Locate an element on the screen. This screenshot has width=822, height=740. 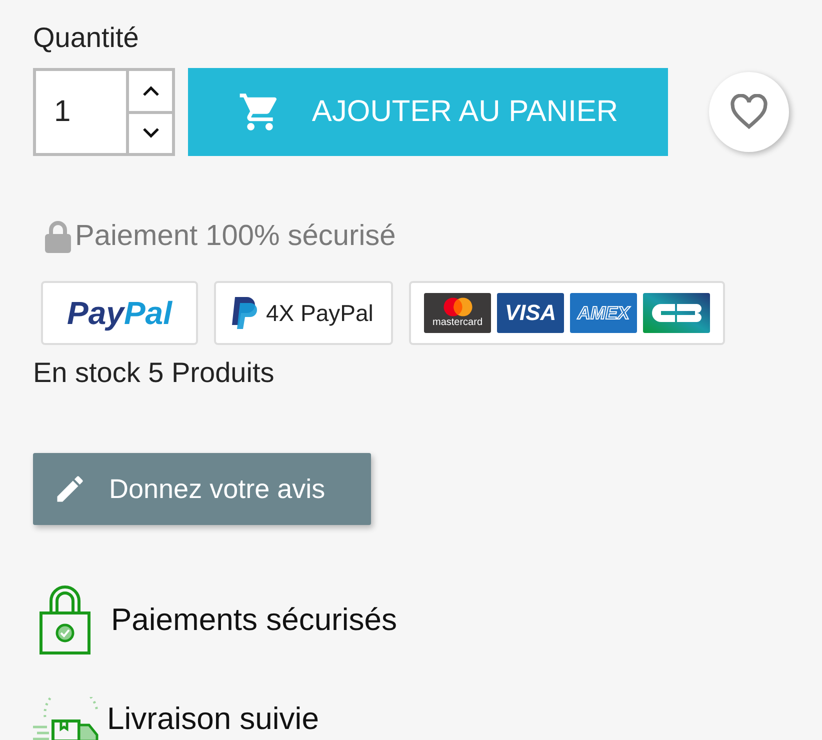
secure-payment-text: Paiement 100% sécurisé is located at coordinates (235, 236).